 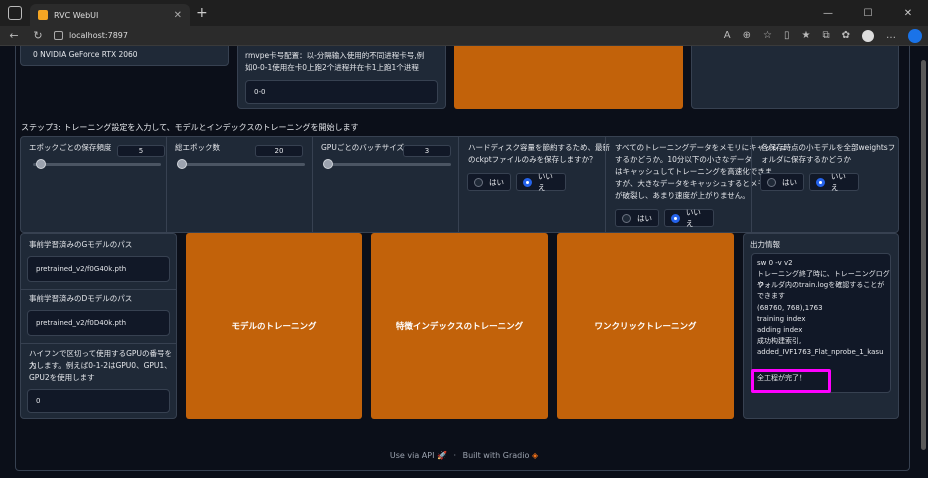 What do you see at coordinates (694, 183) in the screenshot?
I see `cache-label-4: すが、大きなデータをキャッシュするとメモリ` at bounding box center [694, 183].